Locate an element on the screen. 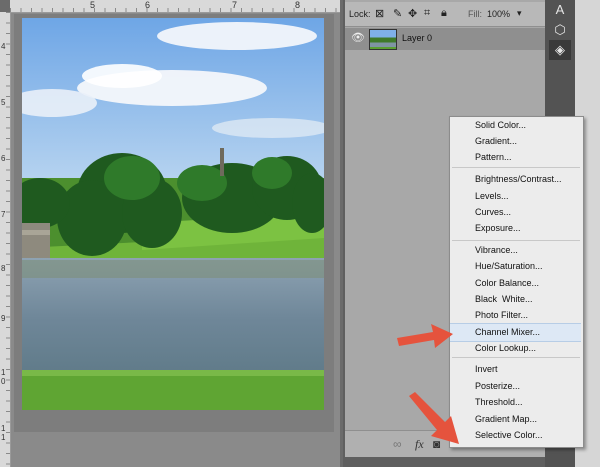 This screenshot has height=467, width=600. layer-row: 👁︎ Layer 0 is located at coordinates (445, 39).